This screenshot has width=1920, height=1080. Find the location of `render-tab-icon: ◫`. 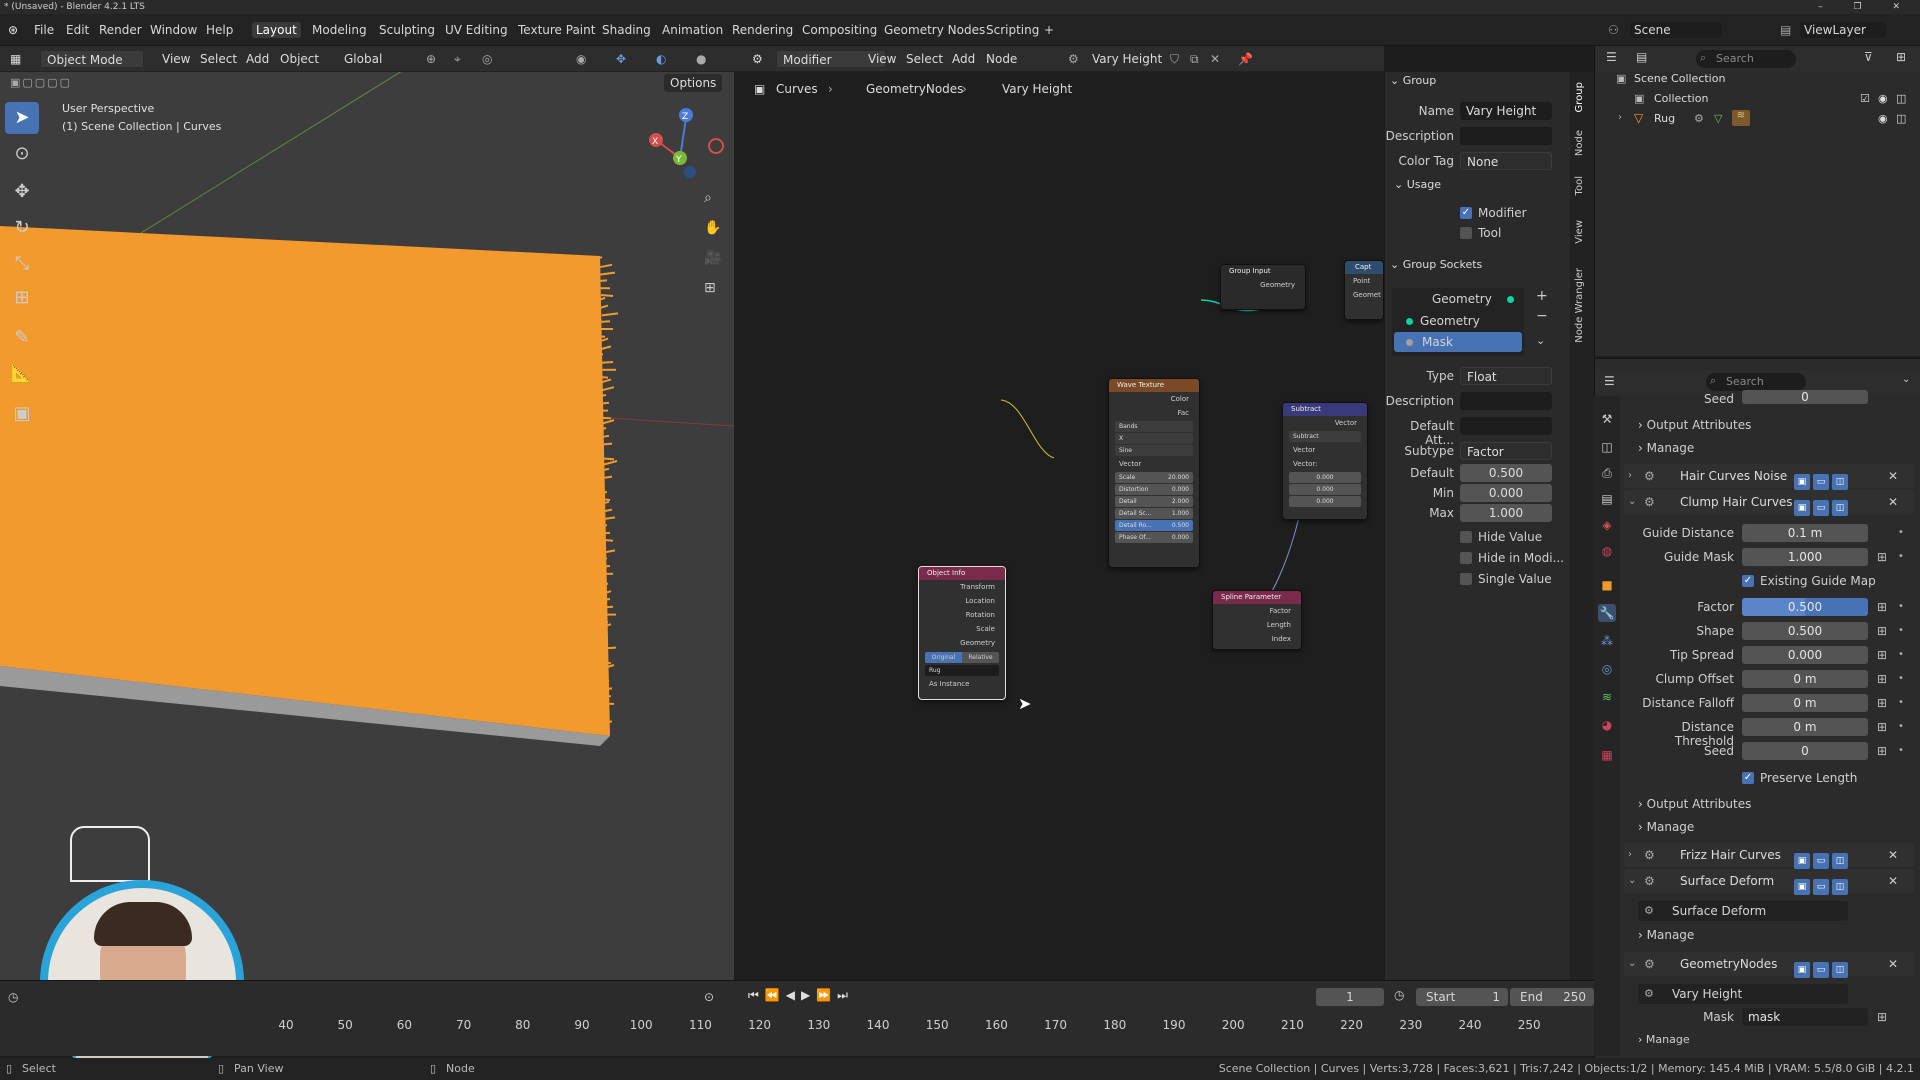

render-tab-icon: ◫ is located at coordinates (1607, 447).